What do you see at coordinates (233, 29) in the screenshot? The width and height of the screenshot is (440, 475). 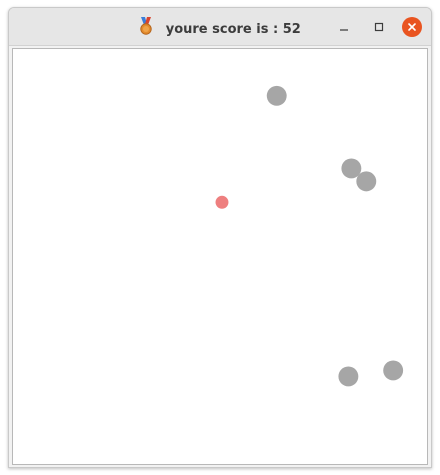 I see `score-title-text: youre score is : 52` at bounding box center [233, 29].